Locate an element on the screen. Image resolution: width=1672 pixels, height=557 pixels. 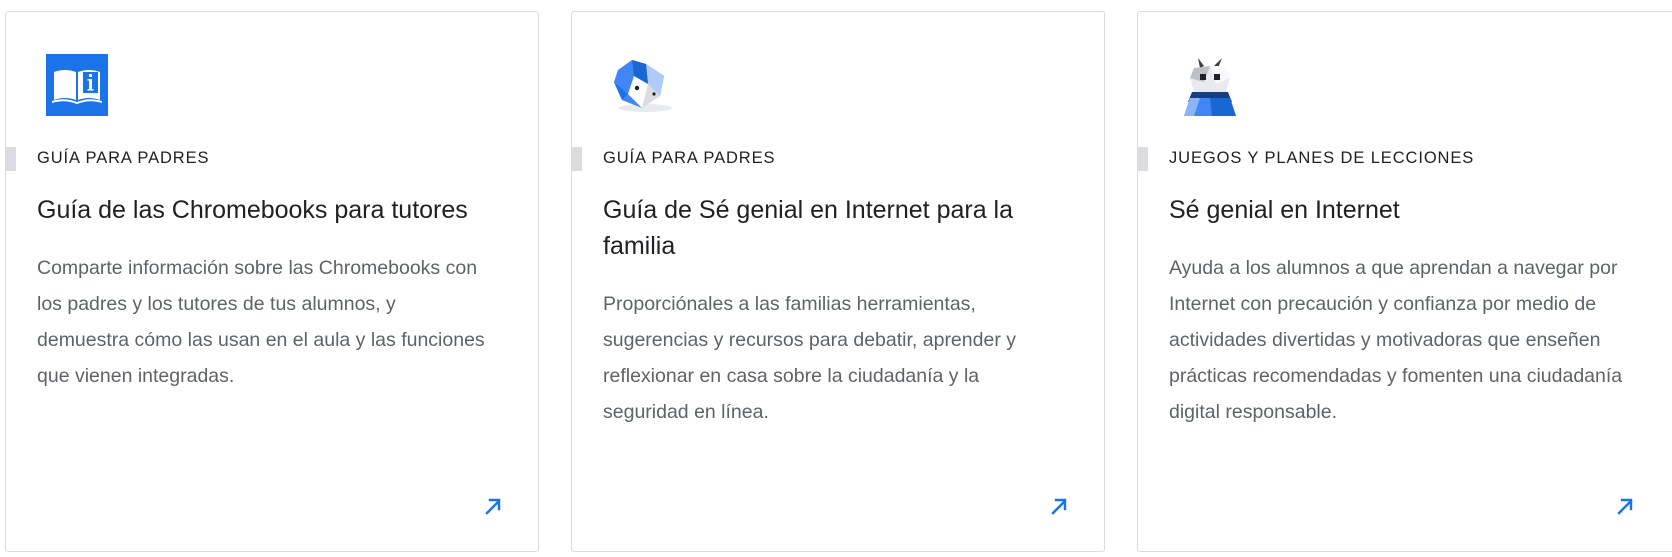
card-title: Sé genial en Internet is located at coordinates (1404, 210).